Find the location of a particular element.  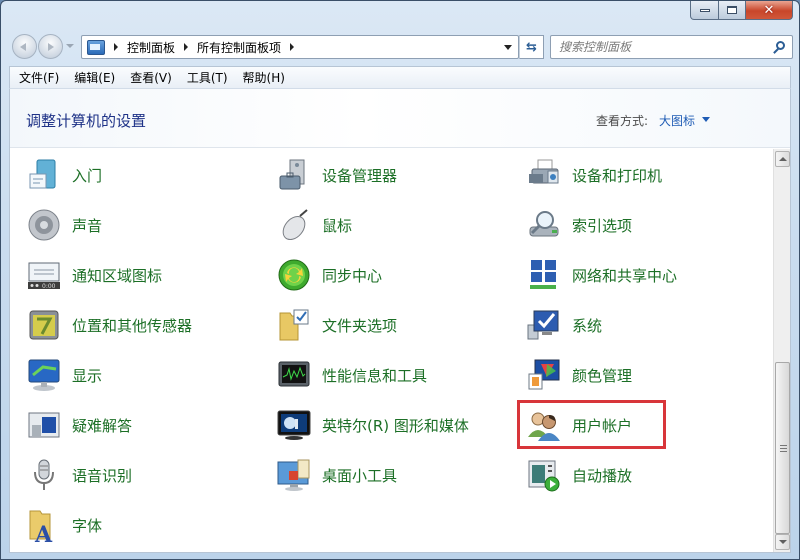

back-arrow-icon is located at coordinates (23, 47).